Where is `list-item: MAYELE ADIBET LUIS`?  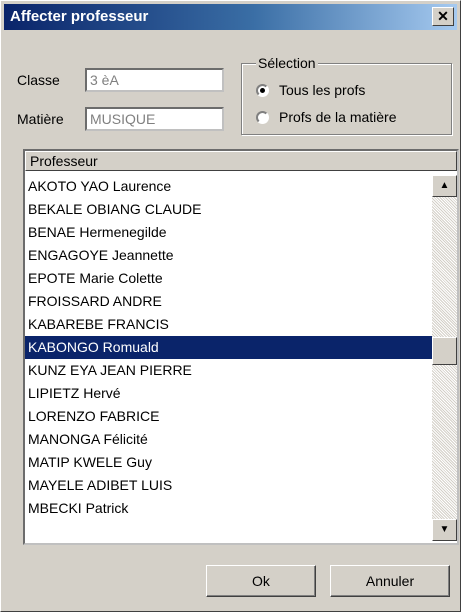
list-item: MAYELE ADIBET LUIS is located at coordinates (228, 485).